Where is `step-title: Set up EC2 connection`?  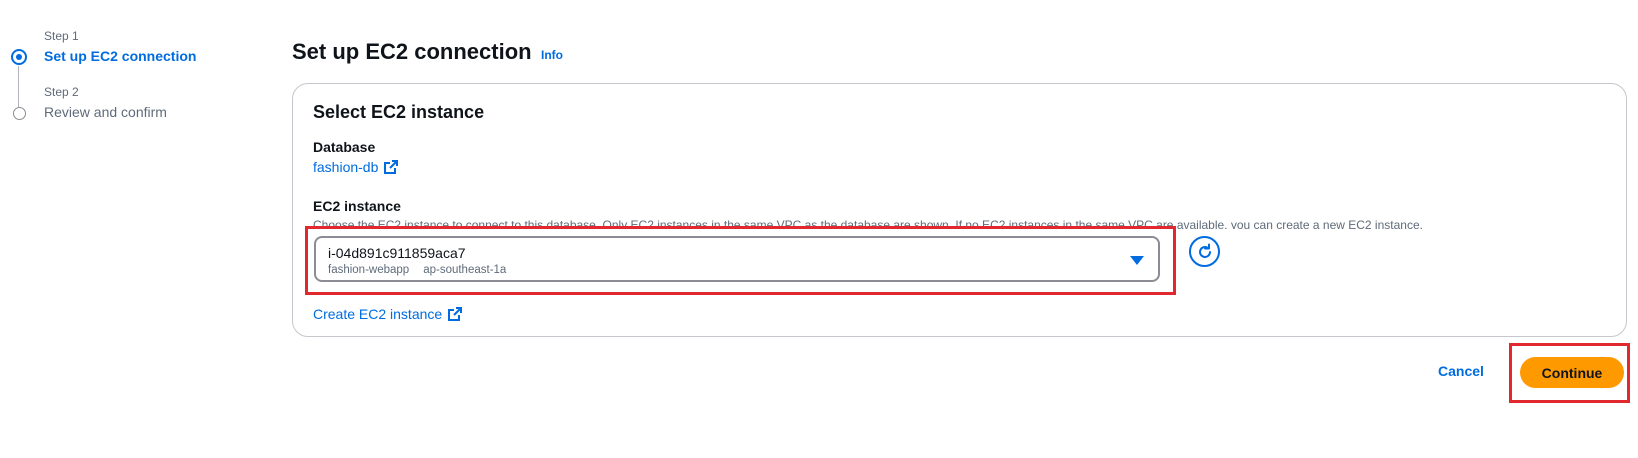
step-title: Set up EC2 connection is located at coordinates (146, 56).